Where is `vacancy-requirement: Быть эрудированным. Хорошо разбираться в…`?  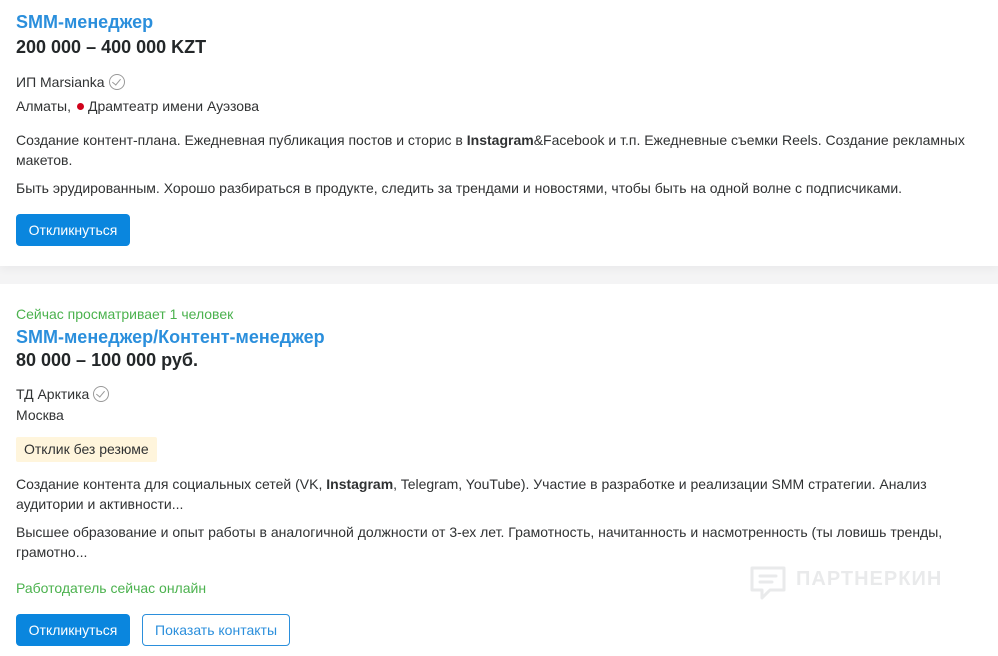 vacancy-requirement: Быть эрудированным. Хорошо разбираться в… is located at coordinates (459, 188).